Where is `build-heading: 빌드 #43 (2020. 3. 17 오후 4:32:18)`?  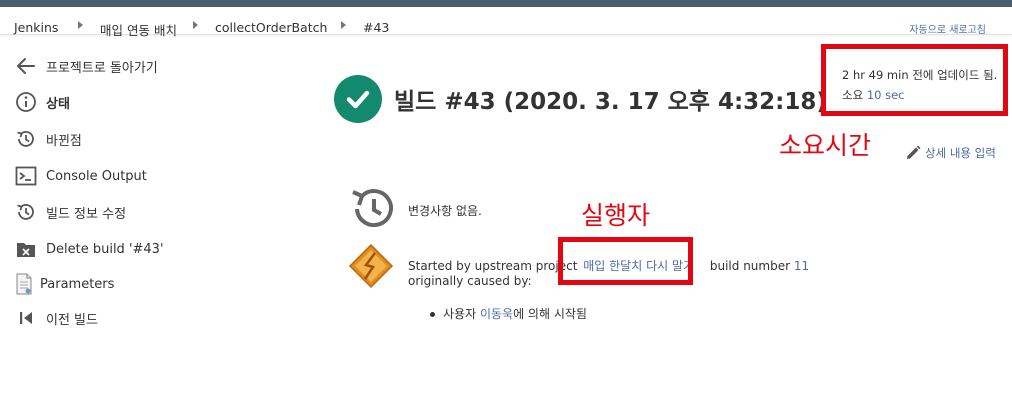 build-heading: 빌드 #43 (2020. 3. 17 오후 4:32:18) is located at coordinates (580, 99).